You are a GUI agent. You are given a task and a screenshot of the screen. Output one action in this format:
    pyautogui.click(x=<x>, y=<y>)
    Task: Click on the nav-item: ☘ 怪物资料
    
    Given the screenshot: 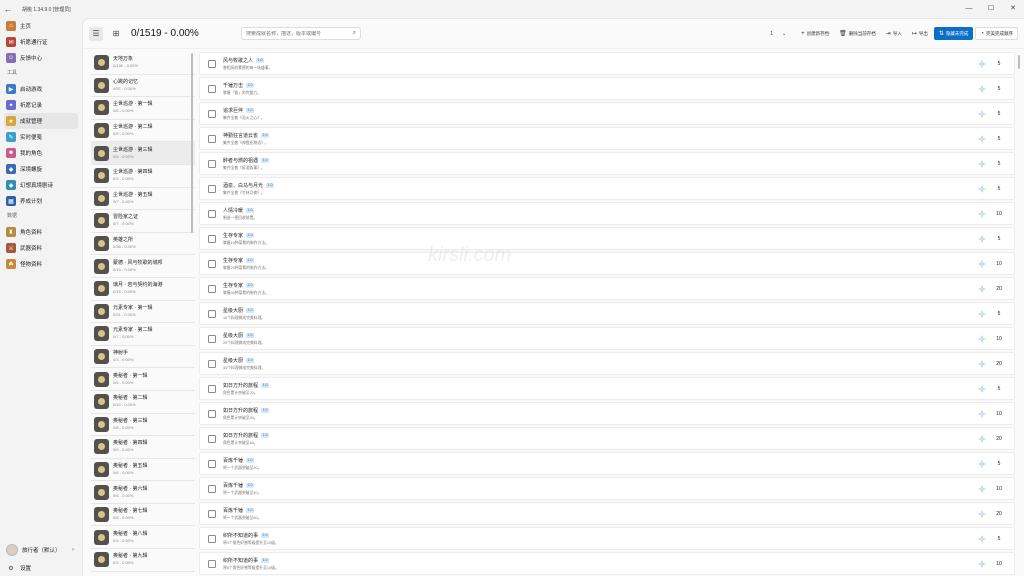 What is the action you would take?
    pyautogui.click(x=41, y=264)
    